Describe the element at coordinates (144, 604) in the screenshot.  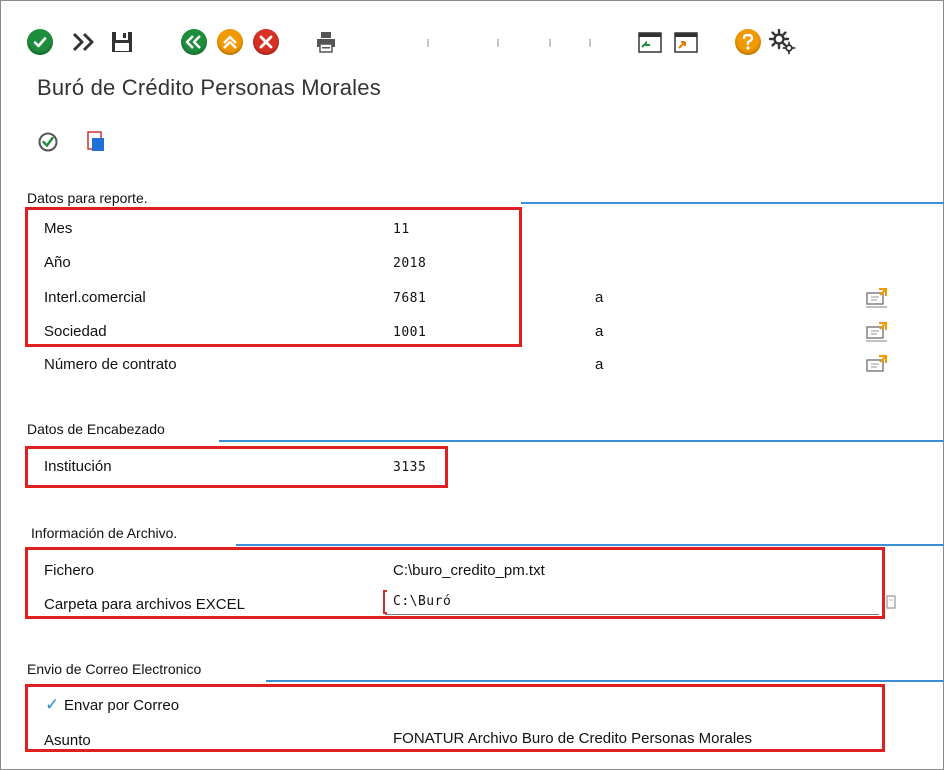
I see `field-label-carpeta: Carpeta para archivos EXCEL` at that location.